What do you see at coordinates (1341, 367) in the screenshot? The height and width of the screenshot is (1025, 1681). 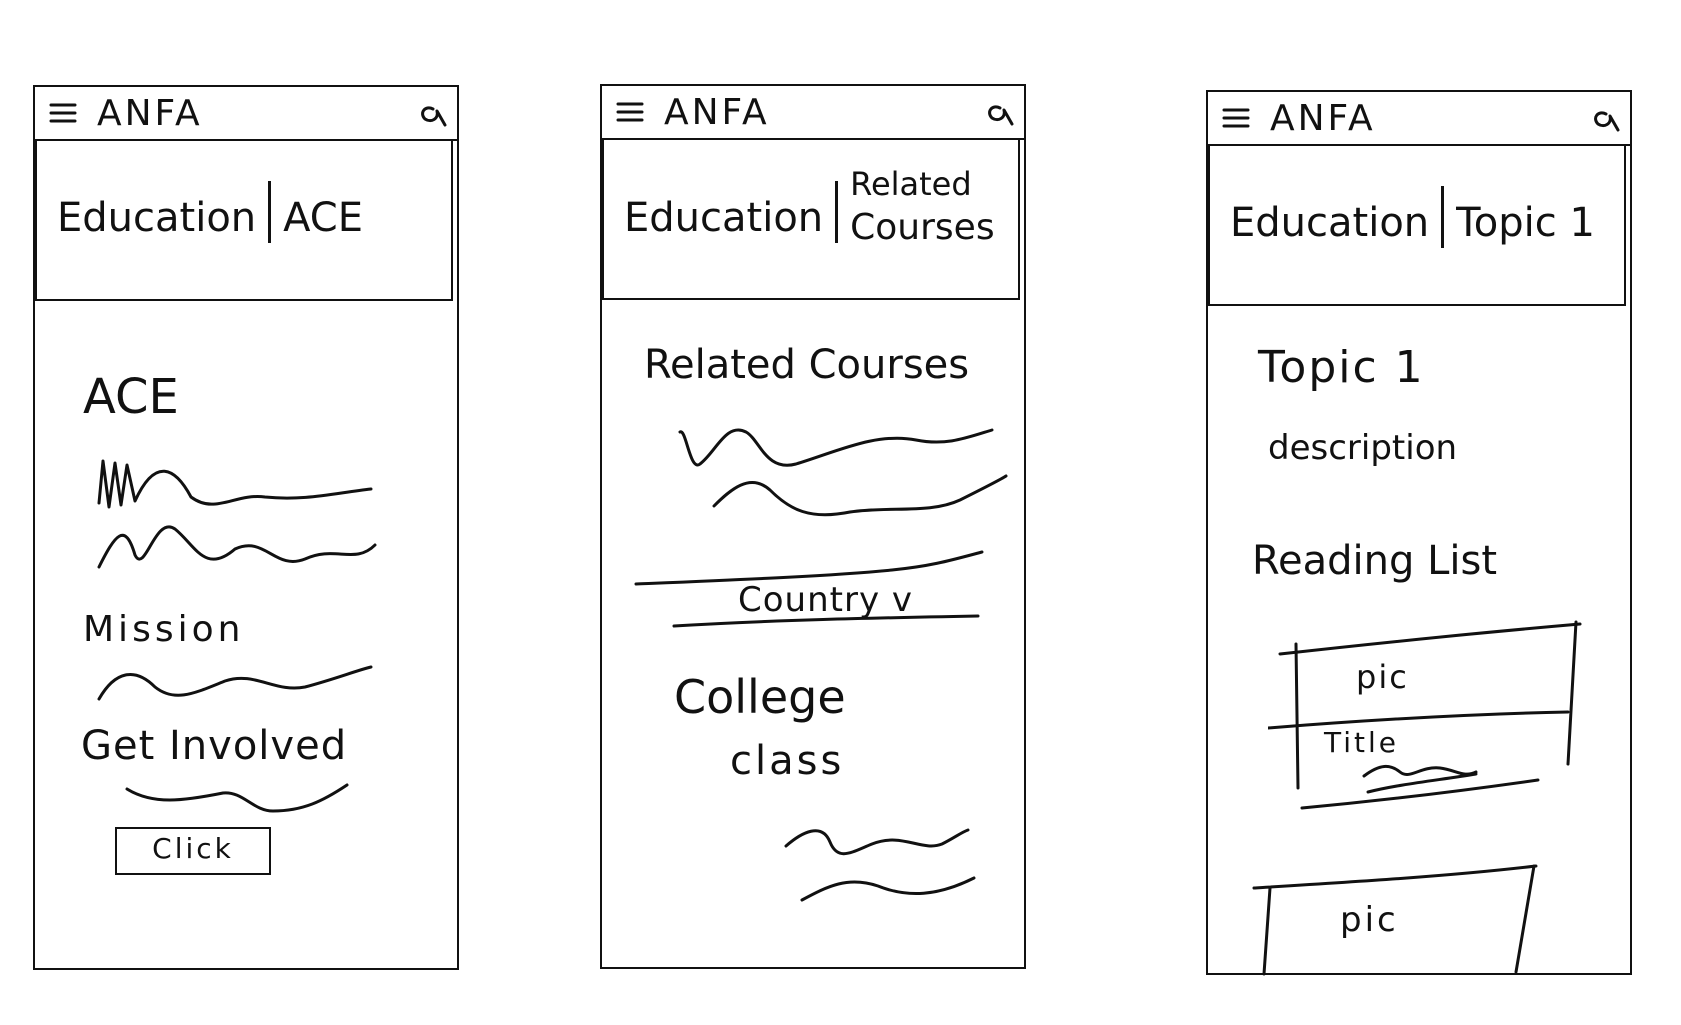 I see `page-title: Topic 1` at bounding box center [1341, 367].